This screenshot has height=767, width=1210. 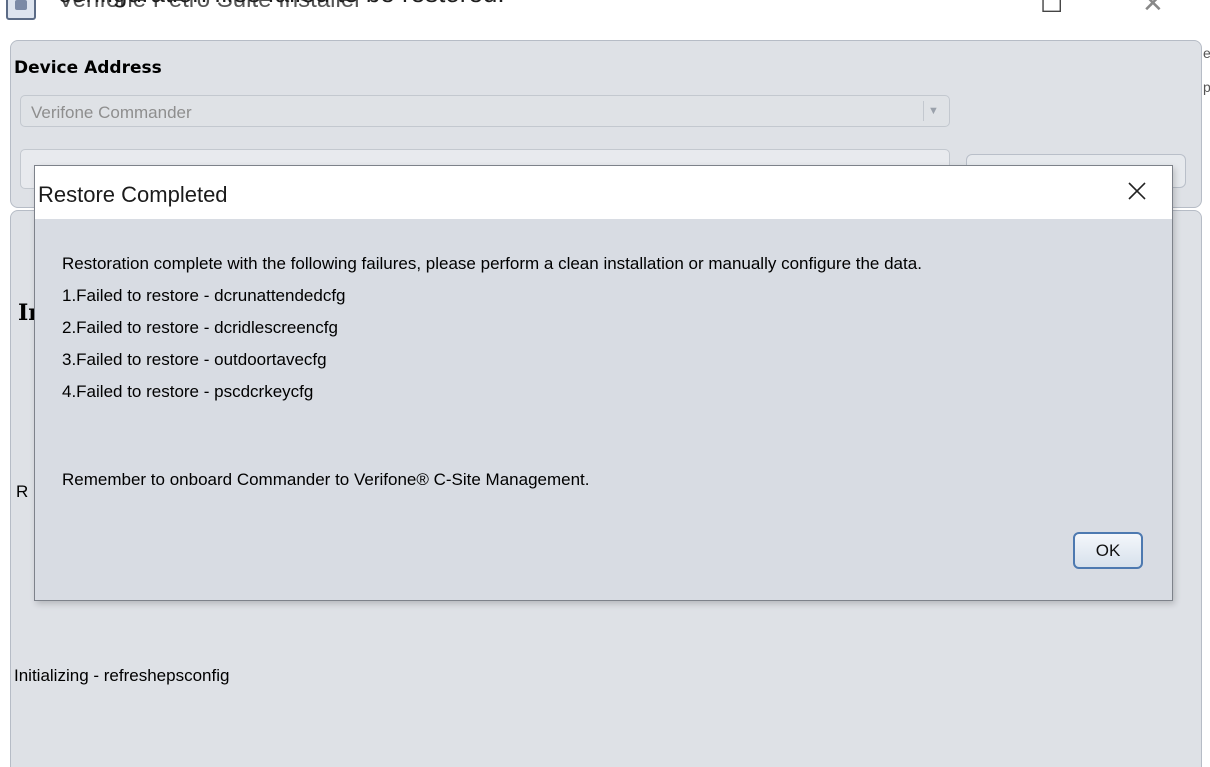 I want to click on progress-heading: Initializing, so click(x=26, y=313).